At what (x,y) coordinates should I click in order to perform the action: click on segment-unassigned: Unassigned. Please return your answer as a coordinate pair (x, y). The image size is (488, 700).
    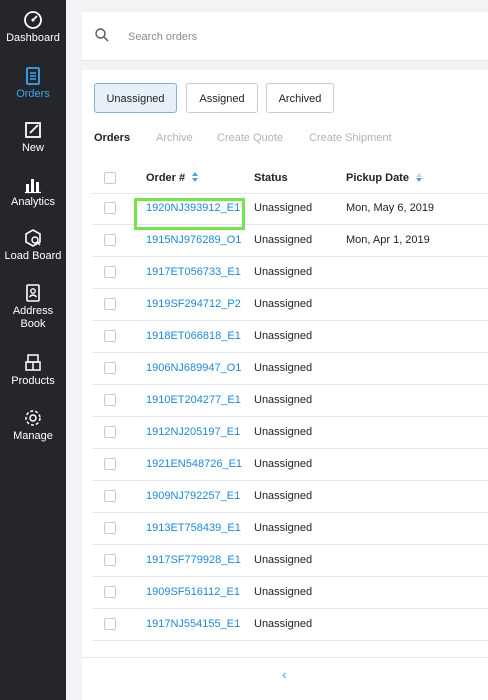
    Looking at the image, I should click on (135, 98).